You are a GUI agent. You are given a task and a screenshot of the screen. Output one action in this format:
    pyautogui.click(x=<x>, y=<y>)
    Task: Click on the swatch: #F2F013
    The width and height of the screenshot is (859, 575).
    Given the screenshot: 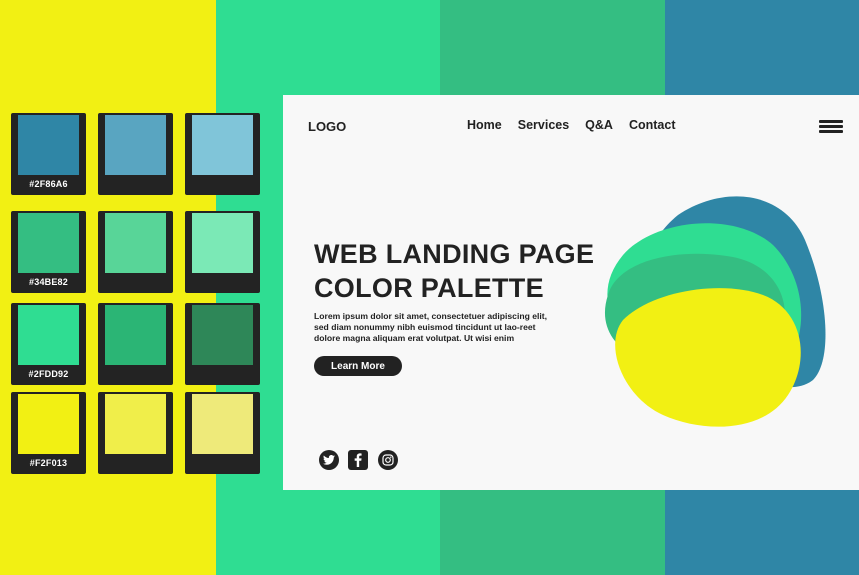 What is the action you would take?
    pyautogui.click(x=48, y=433)
    